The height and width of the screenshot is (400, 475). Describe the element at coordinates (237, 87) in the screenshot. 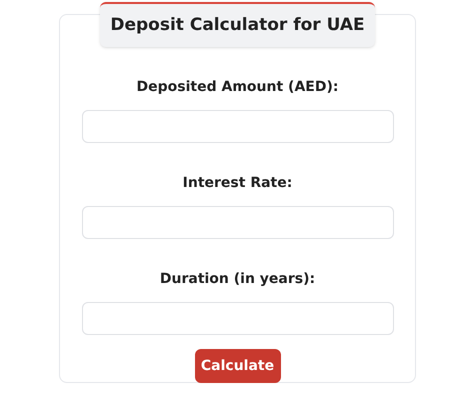

I see `field-label: Deposited Amount (AED):` at that location.